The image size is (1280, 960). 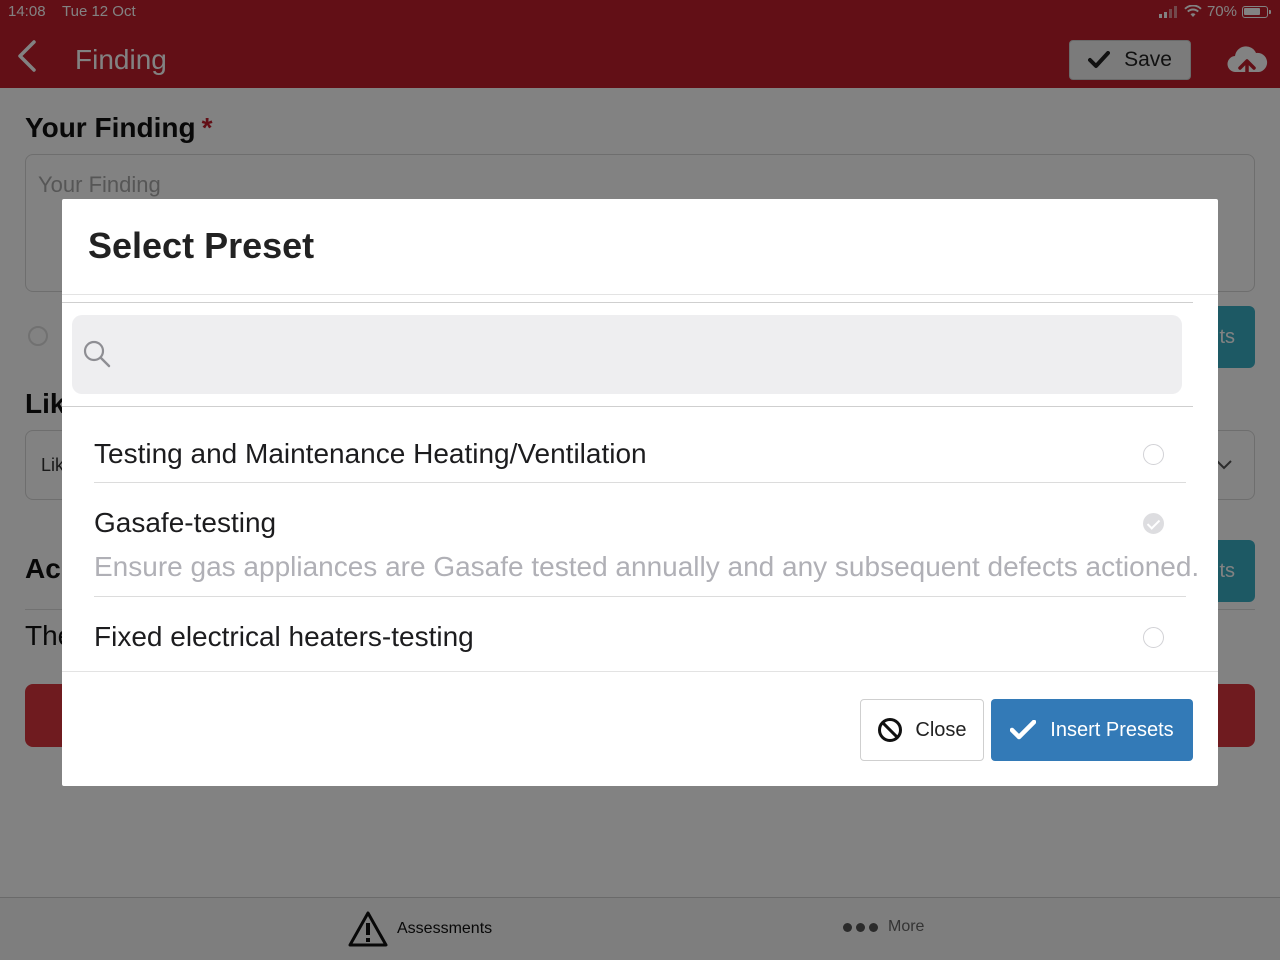 What do you see at coordinates (640, 294) in the screenshot?
I see `modal-header-divider` at bounding box center [640, 294].